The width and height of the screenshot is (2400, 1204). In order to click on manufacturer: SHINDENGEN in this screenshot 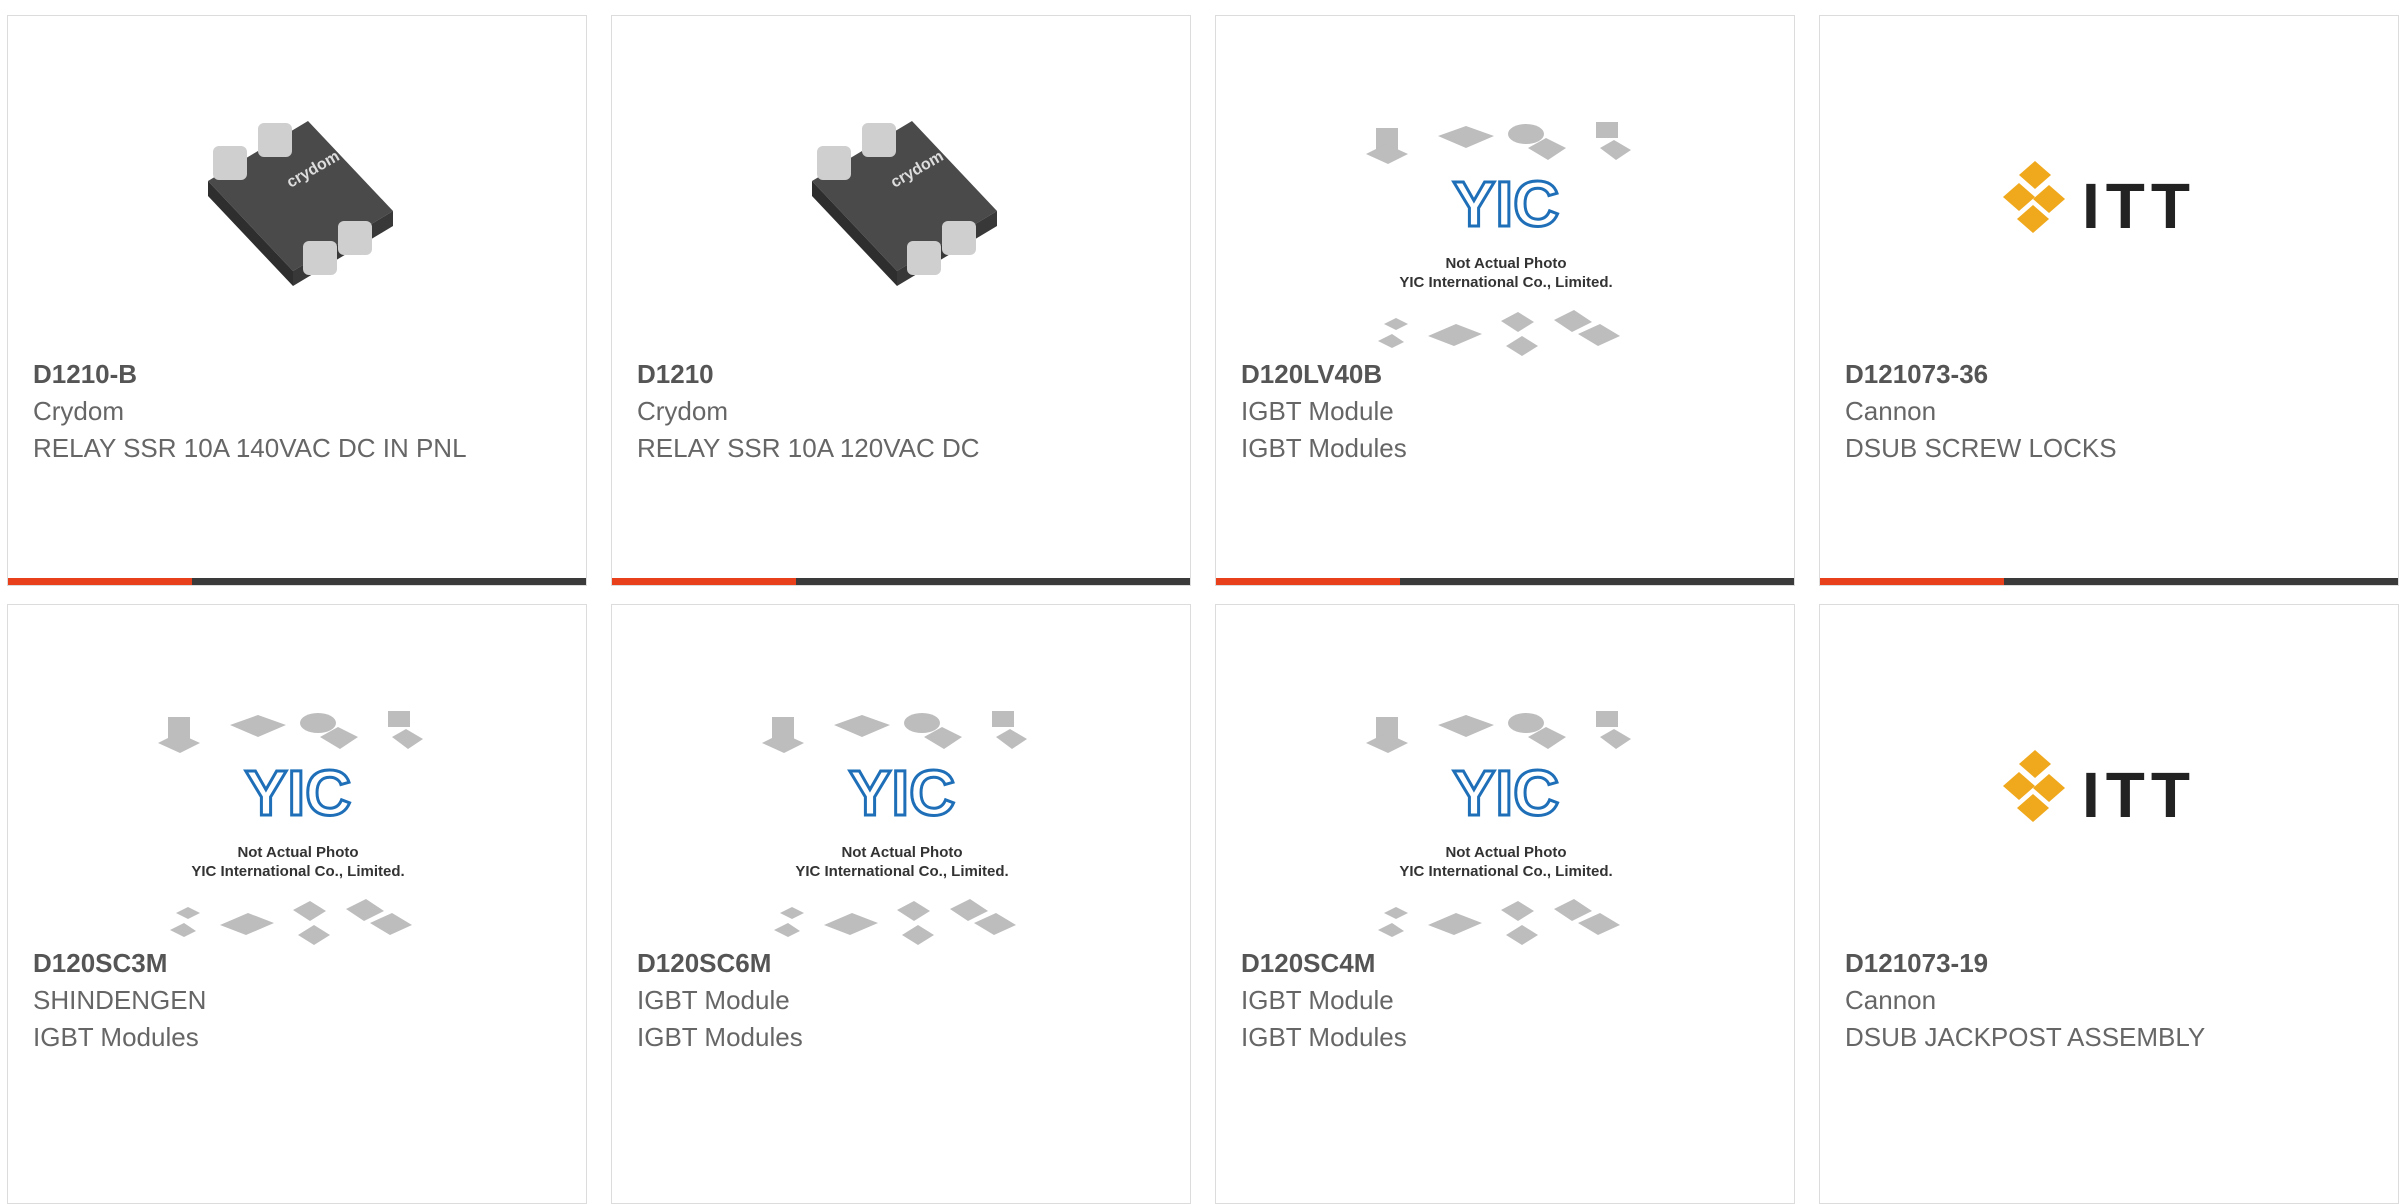, I will do `click(120, 1000)`.